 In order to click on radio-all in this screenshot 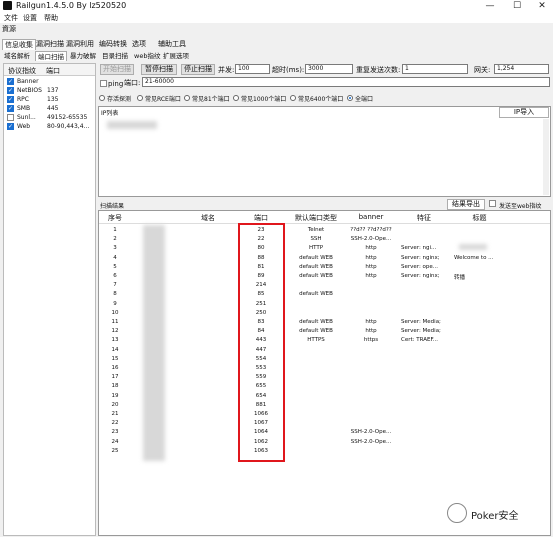, I will do `click(350, 98)`.